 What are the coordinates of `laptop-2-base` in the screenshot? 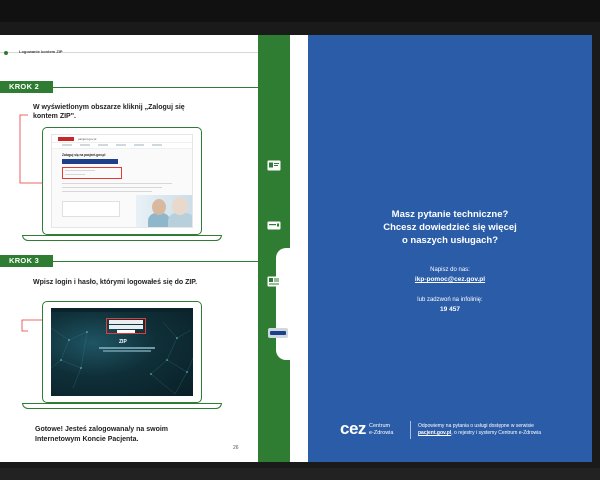 It's located at (122, 406).